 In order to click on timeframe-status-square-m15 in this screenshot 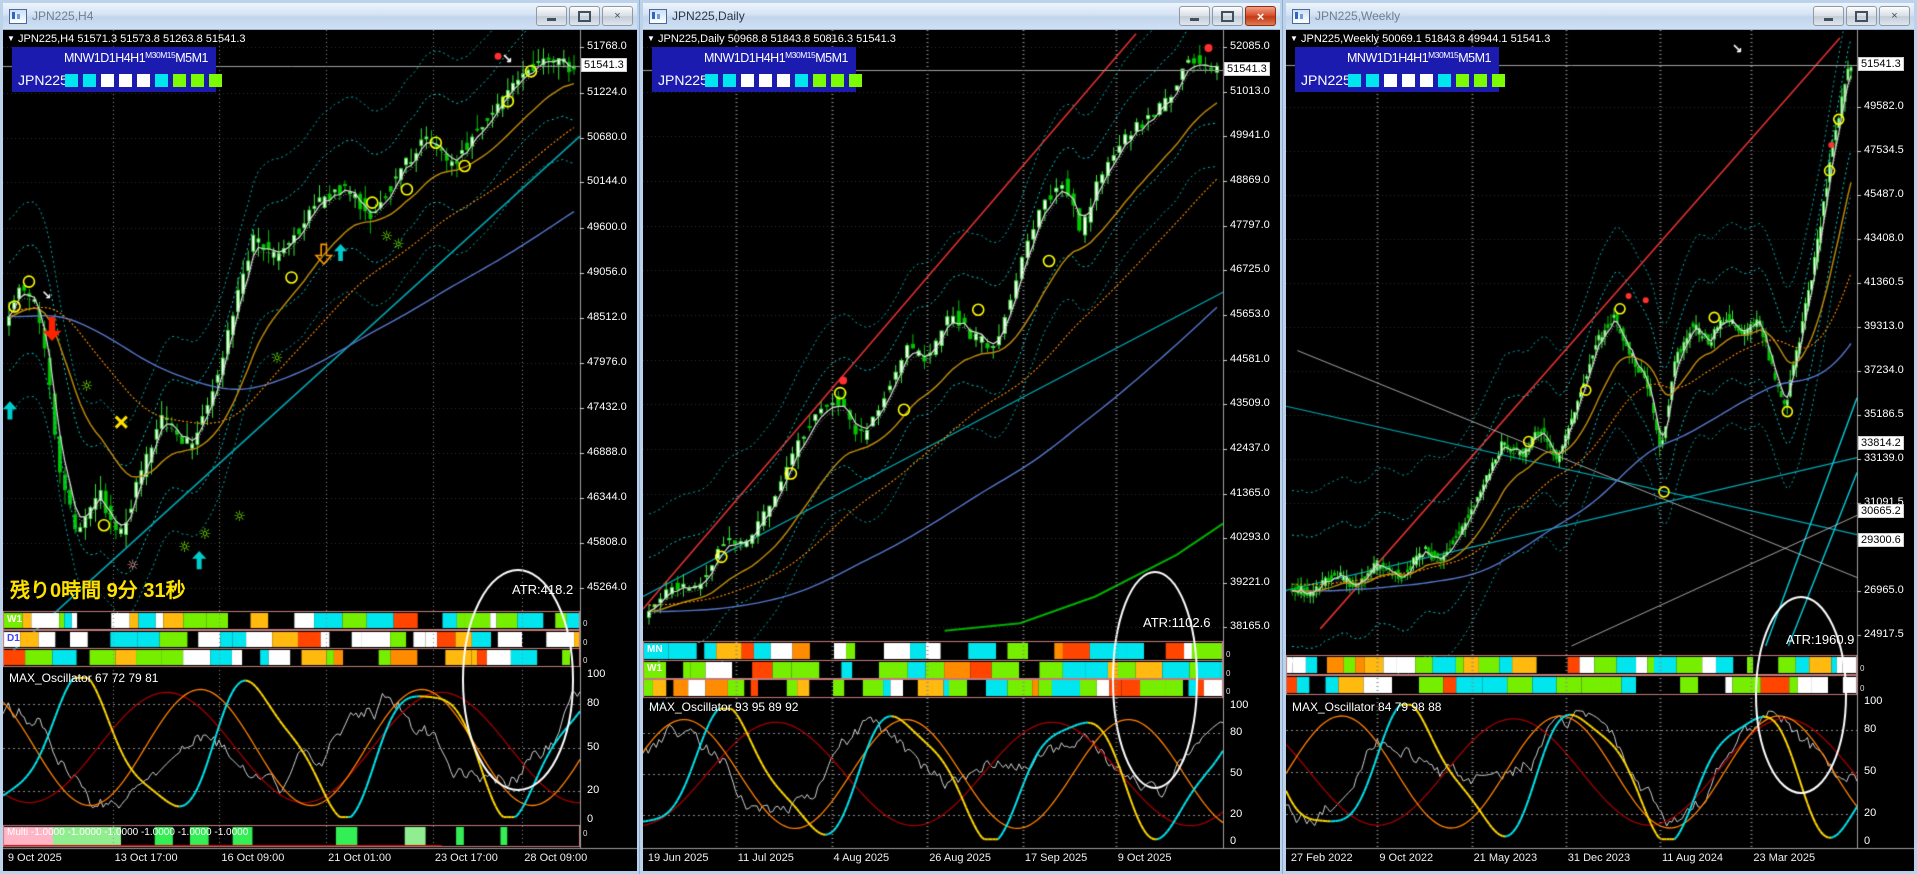, I will do `click(1462, 80)`.